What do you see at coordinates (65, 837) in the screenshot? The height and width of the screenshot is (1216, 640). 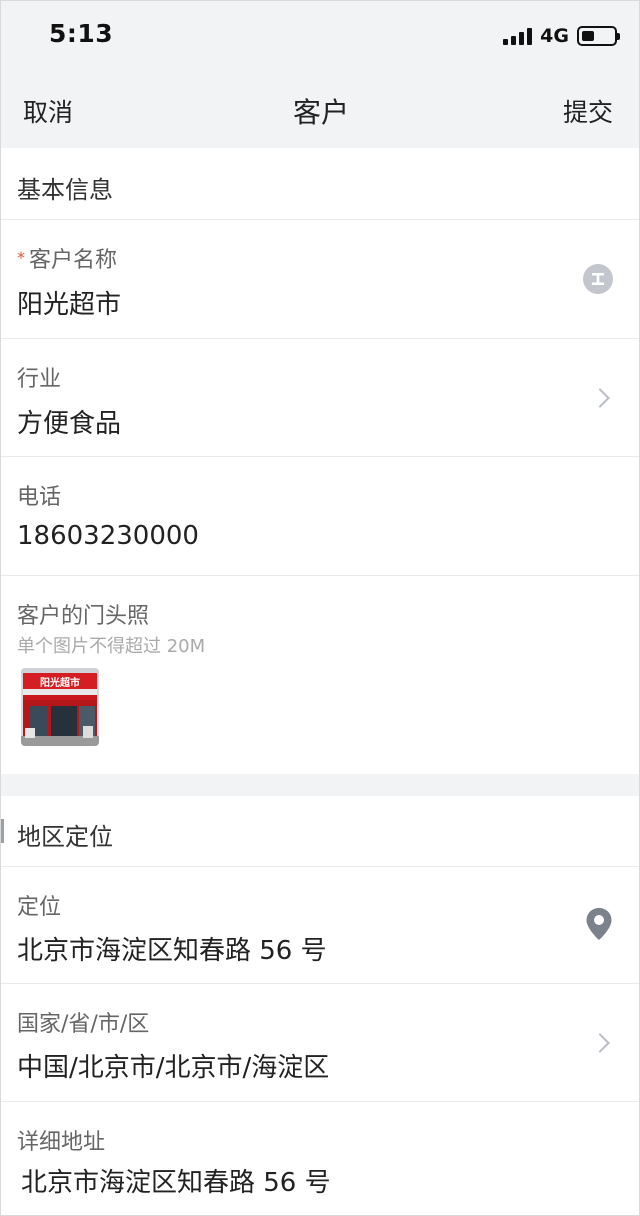 I see `section-title: 地区定位` at bounding box center [65, 837].